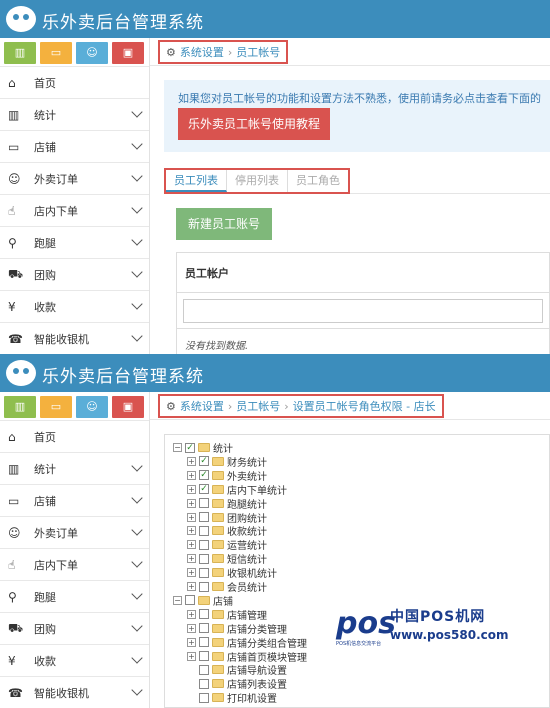 The image size is (550, 708). What do you see at coordinates (171, 406) in the screenshot?
I see `gear-icon: ⚙` at bounding box center [171, 406].